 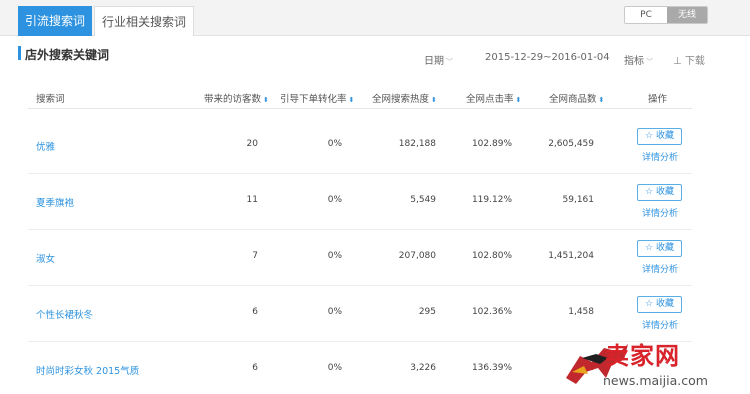 I want to click on tab-industry-keywords: 行业相关搜索词, so click(x=144, y=21).